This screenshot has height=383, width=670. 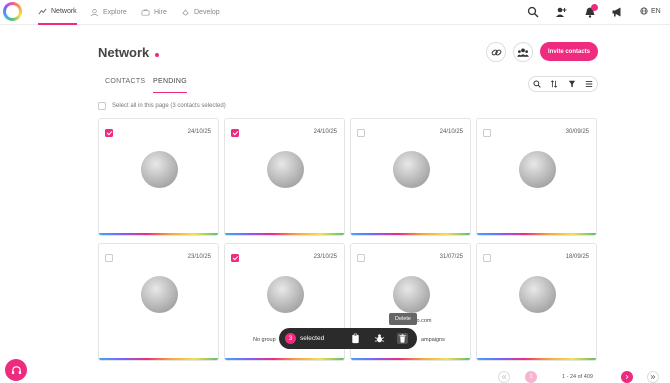 What do you see at coordinates (433, 340) in the screenshot?
I see `card-campaign-label: ampaigns` at bounding box center [433, 340].